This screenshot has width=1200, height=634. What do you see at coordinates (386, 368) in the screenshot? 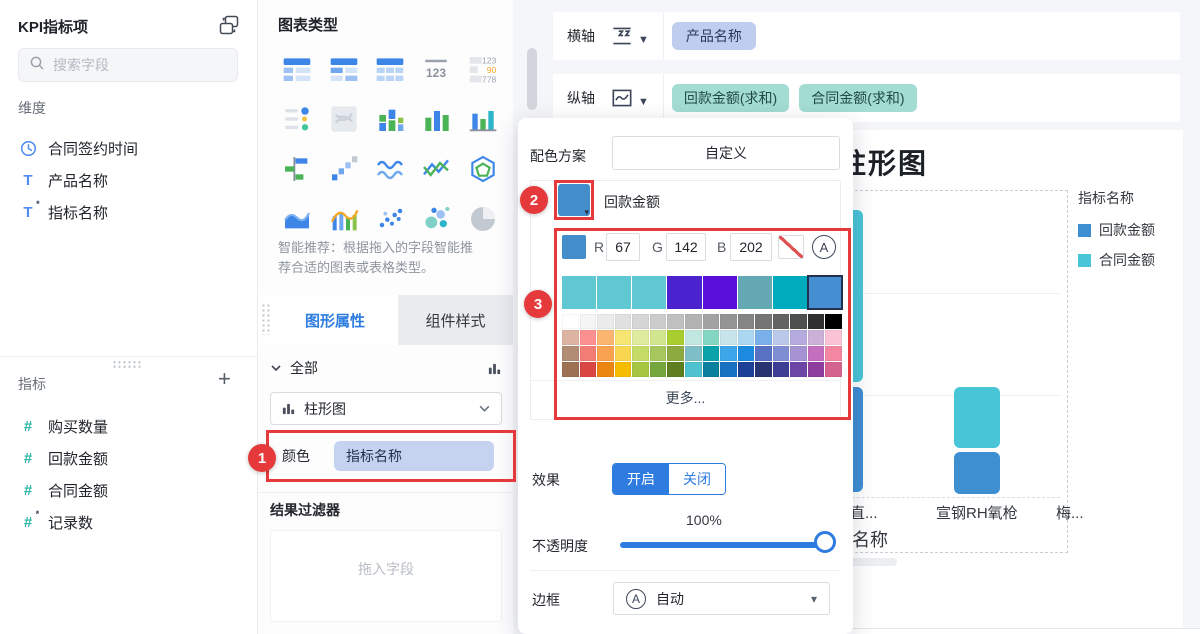
I see `all-section-row: 全部` at bounding box center [386, 368].